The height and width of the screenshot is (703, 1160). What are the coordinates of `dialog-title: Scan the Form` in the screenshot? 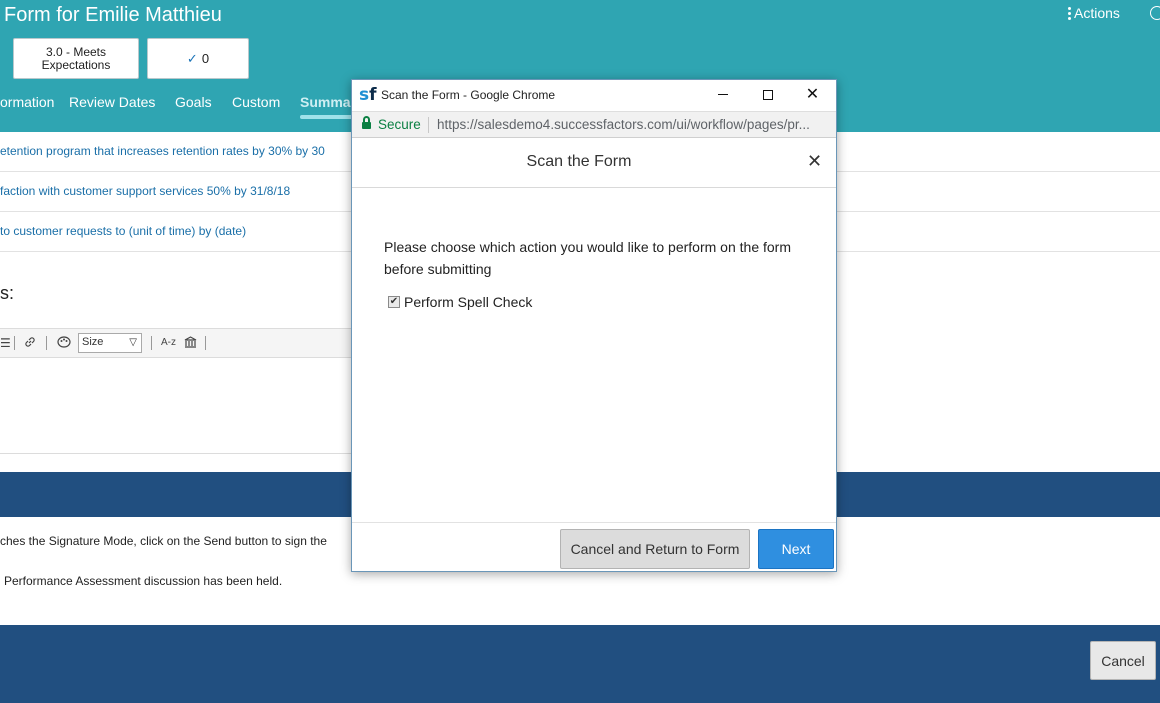 It's located at (579, 161).